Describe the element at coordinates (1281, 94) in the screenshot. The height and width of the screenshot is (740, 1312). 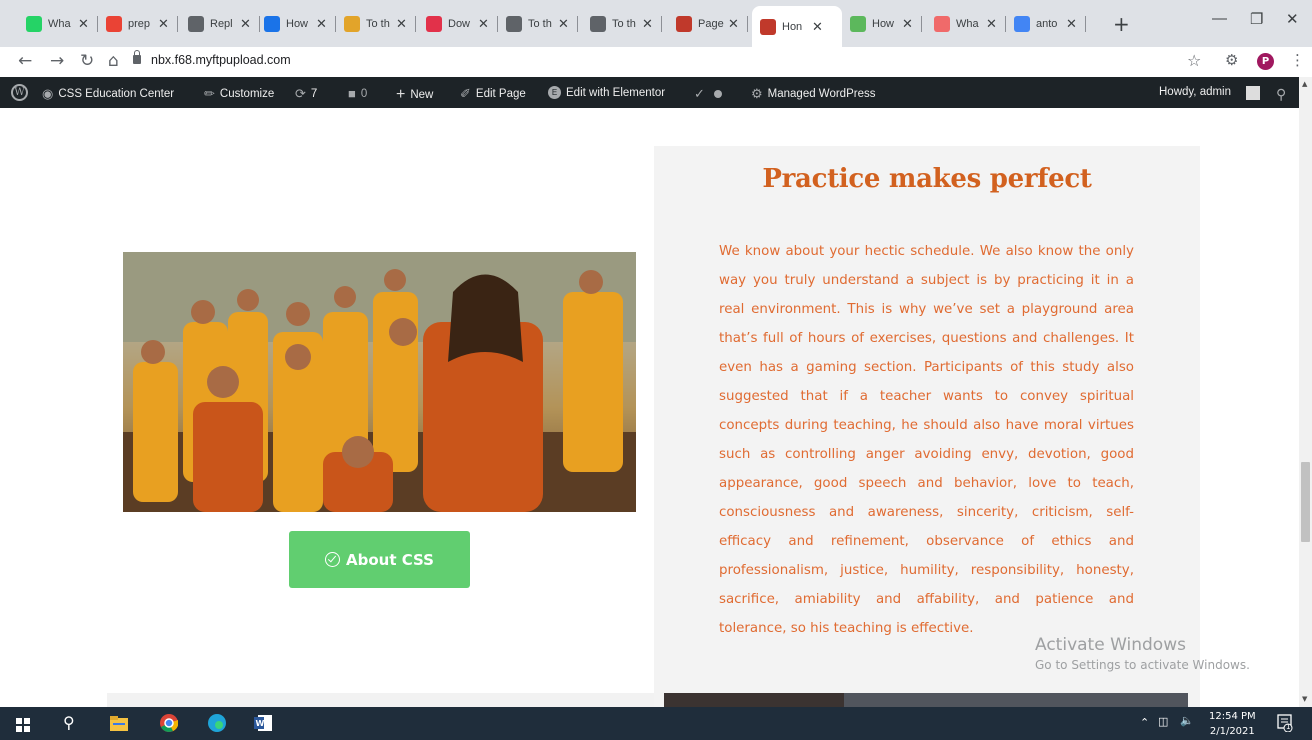
I see `wp-search-icon: ⚲` at that location.